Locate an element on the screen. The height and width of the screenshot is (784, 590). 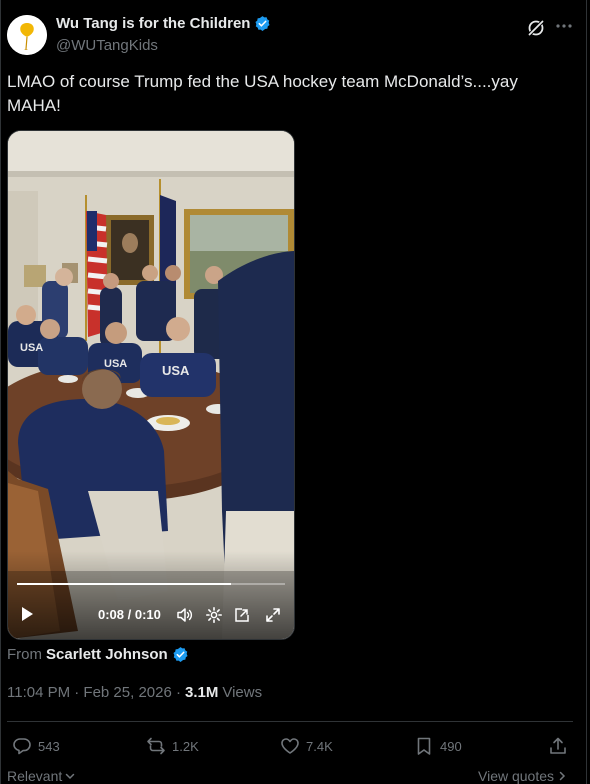
tweet-timestamp: 11:04 PM · Feb 25, 2026 · is located at coordinates (94, 692).